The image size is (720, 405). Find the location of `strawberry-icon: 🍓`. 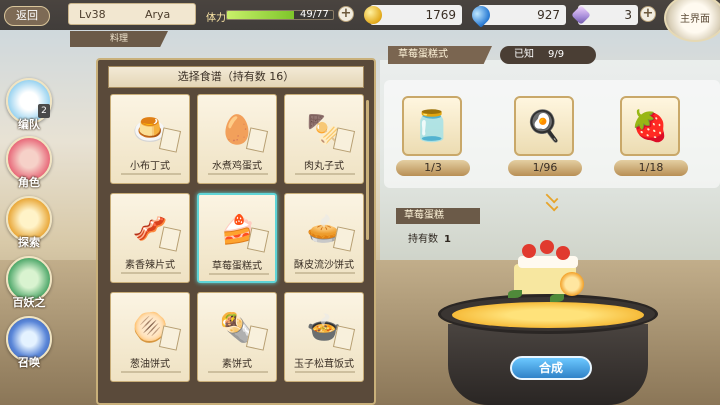

strawberry-icon: 🍓 is located at coordinates (650, 126).